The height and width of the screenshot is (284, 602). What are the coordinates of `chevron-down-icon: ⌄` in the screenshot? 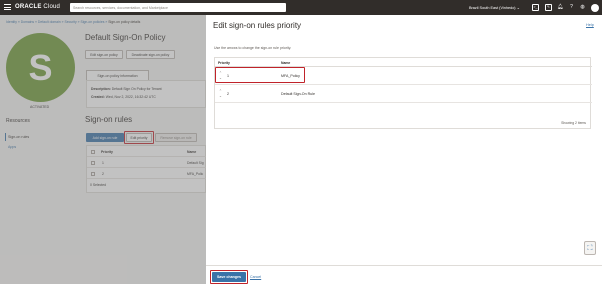 It's located at (518, 8).